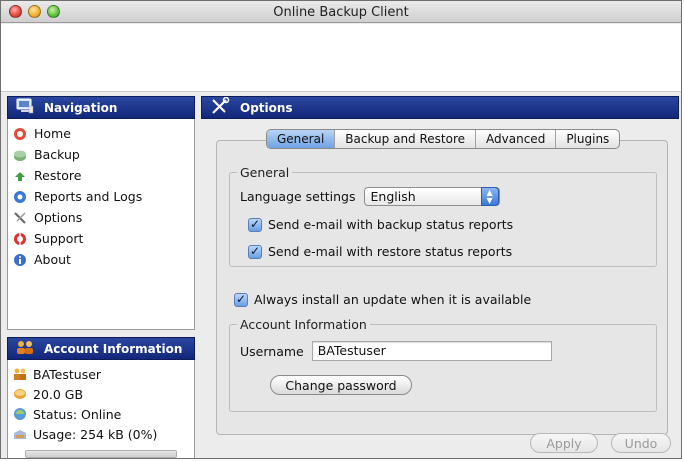  Describe the element at coordinates (20, 134) in the screenshot. I see `home-icon` at that location.